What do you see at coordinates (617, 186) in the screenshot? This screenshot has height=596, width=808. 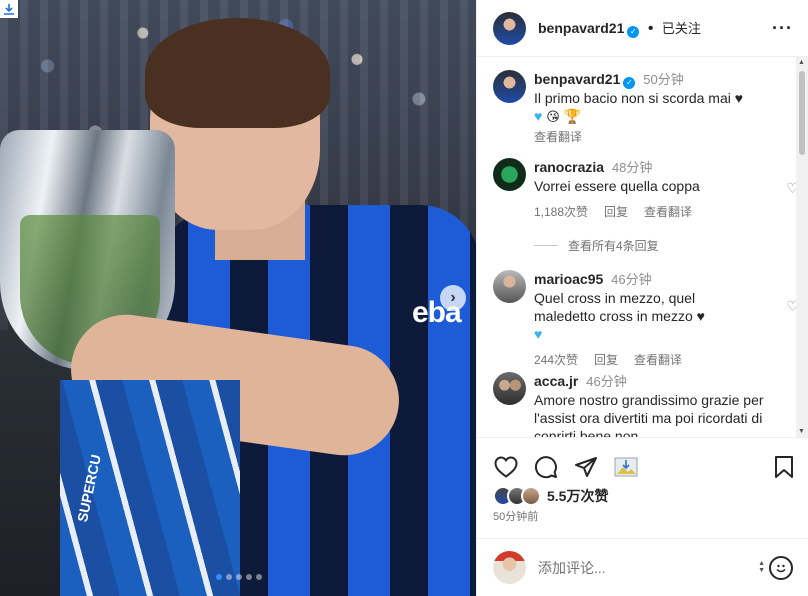 I see `comment-text: Vorrei essere quella coppa` at bounding box center [617, 186].